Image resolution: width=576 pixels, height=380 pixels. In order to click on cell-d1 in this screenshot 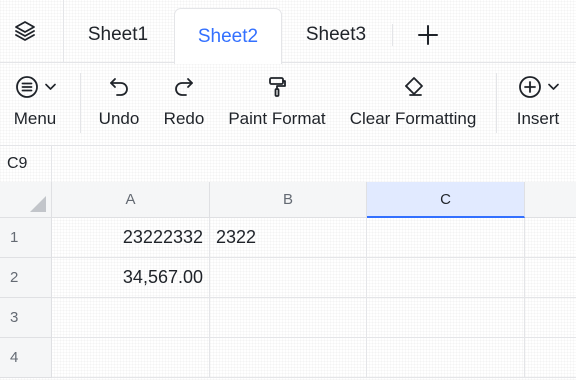, I will do `click(550, 238)`.